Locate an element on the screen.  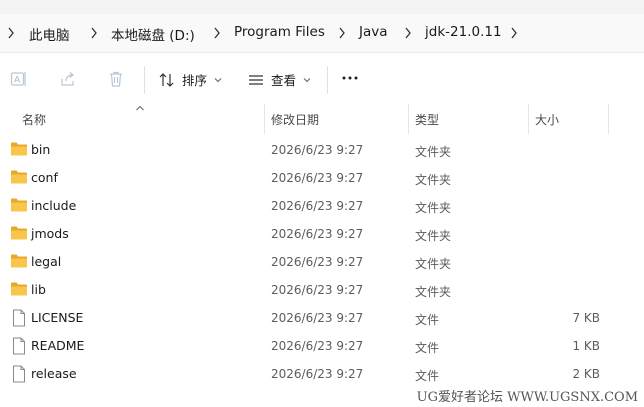
rename-button: A is located at coordinates (19, 79).